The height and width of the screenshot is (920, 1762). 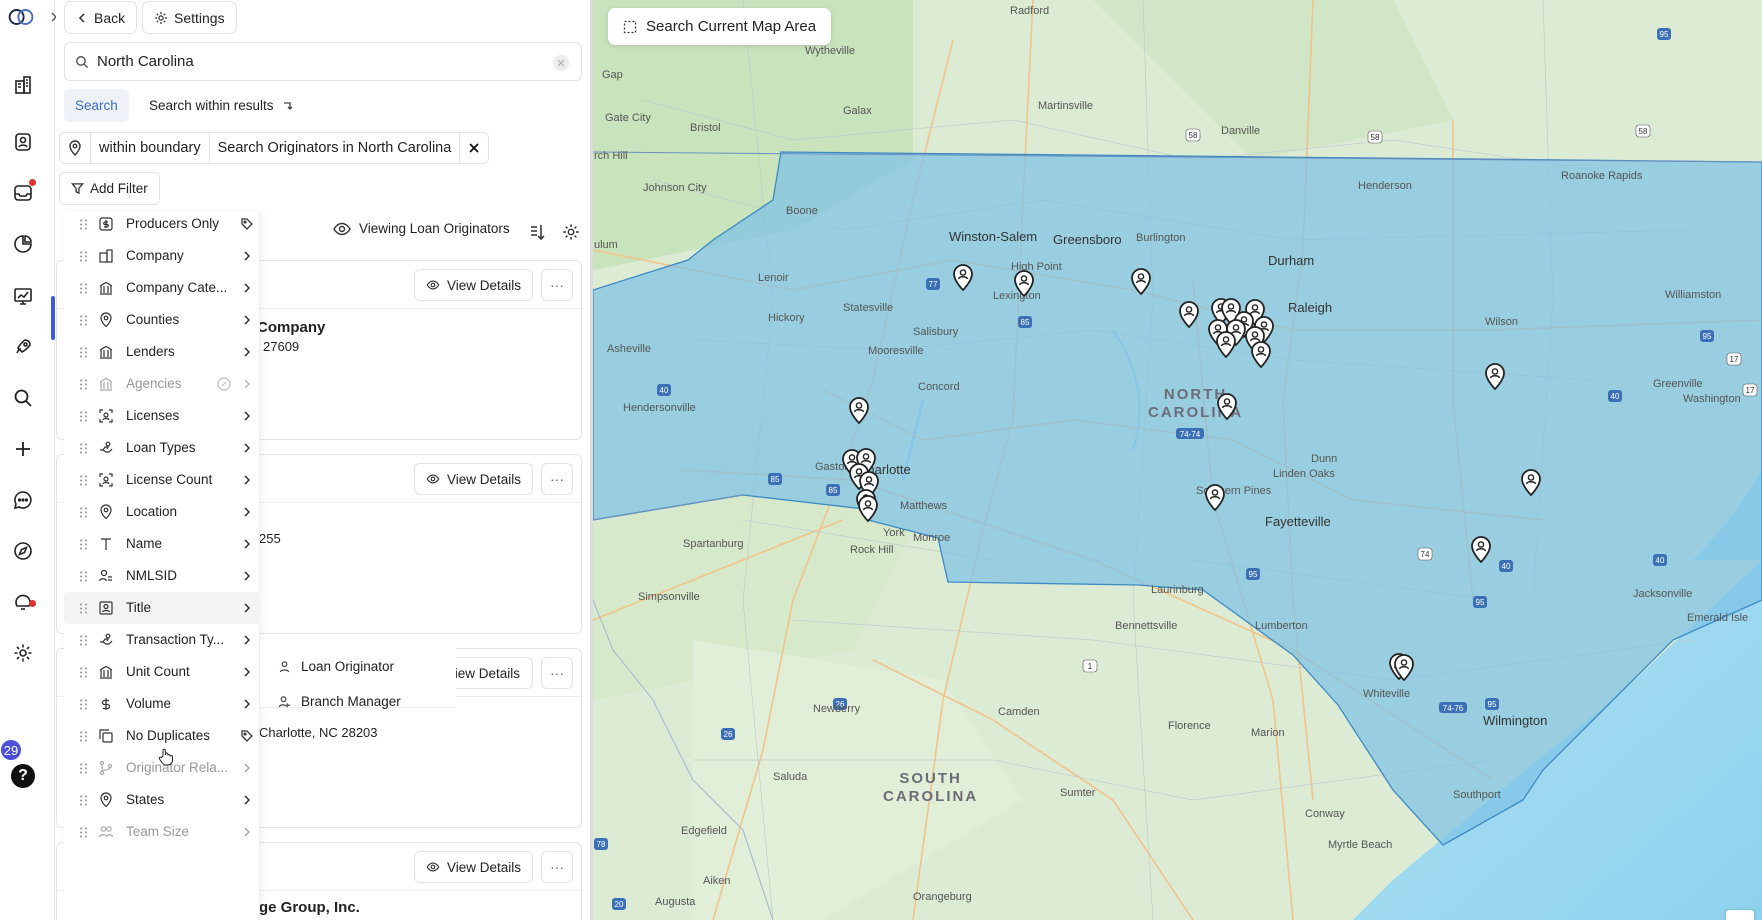 I want to click on app-logo-icon, so click(x=21, y=17).